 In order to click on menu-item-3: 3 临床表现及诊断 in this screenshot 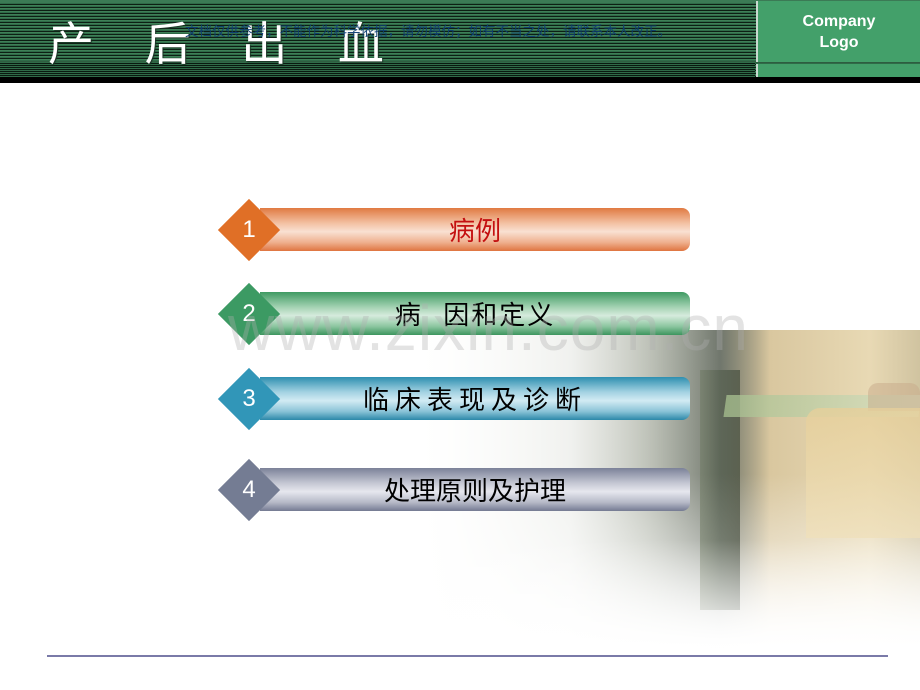, I will do `click(453, 399)`.